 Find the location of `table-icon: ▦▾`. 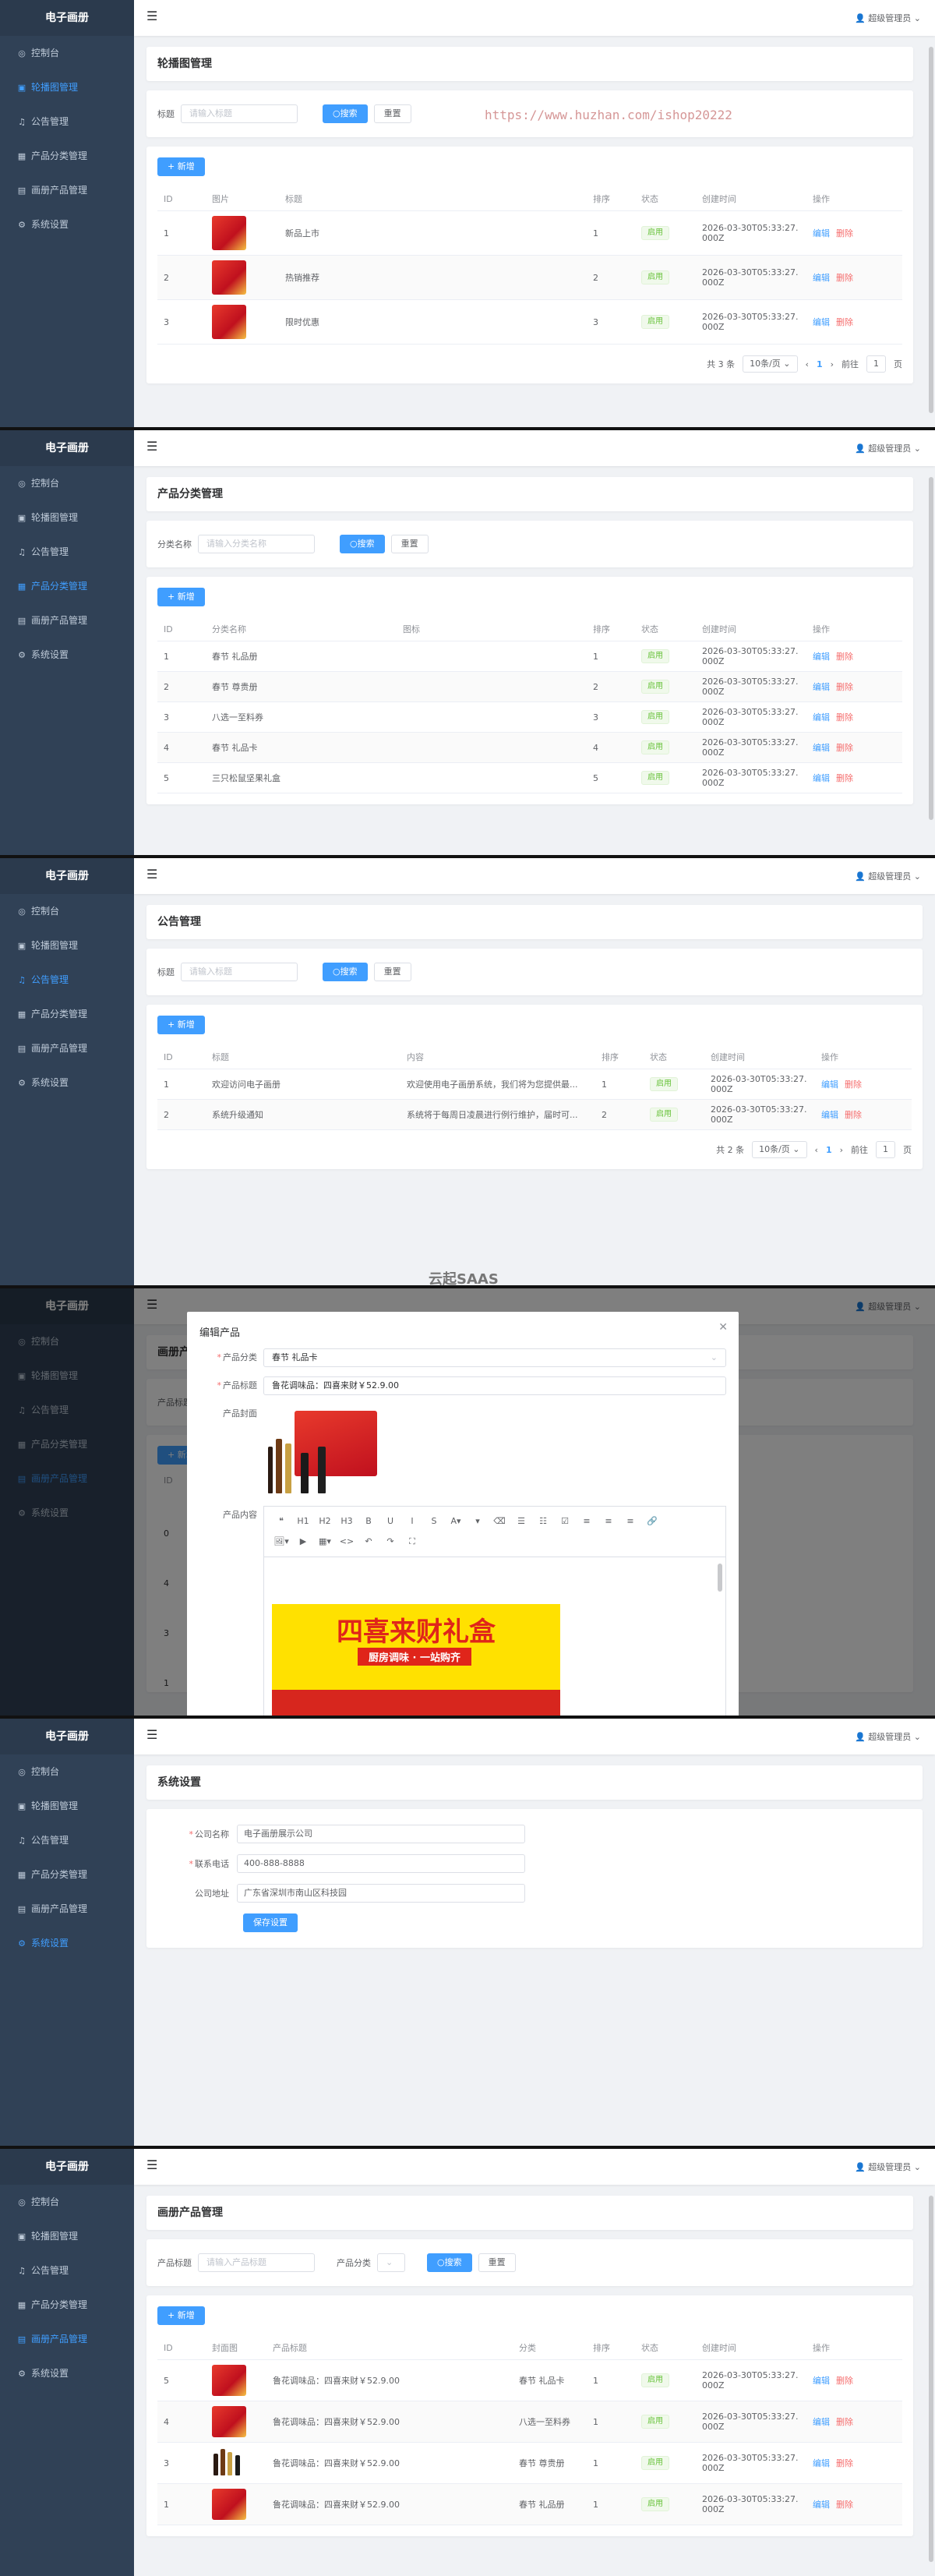

table-icon: ▦▾ is located at coordinates (325, 1542).